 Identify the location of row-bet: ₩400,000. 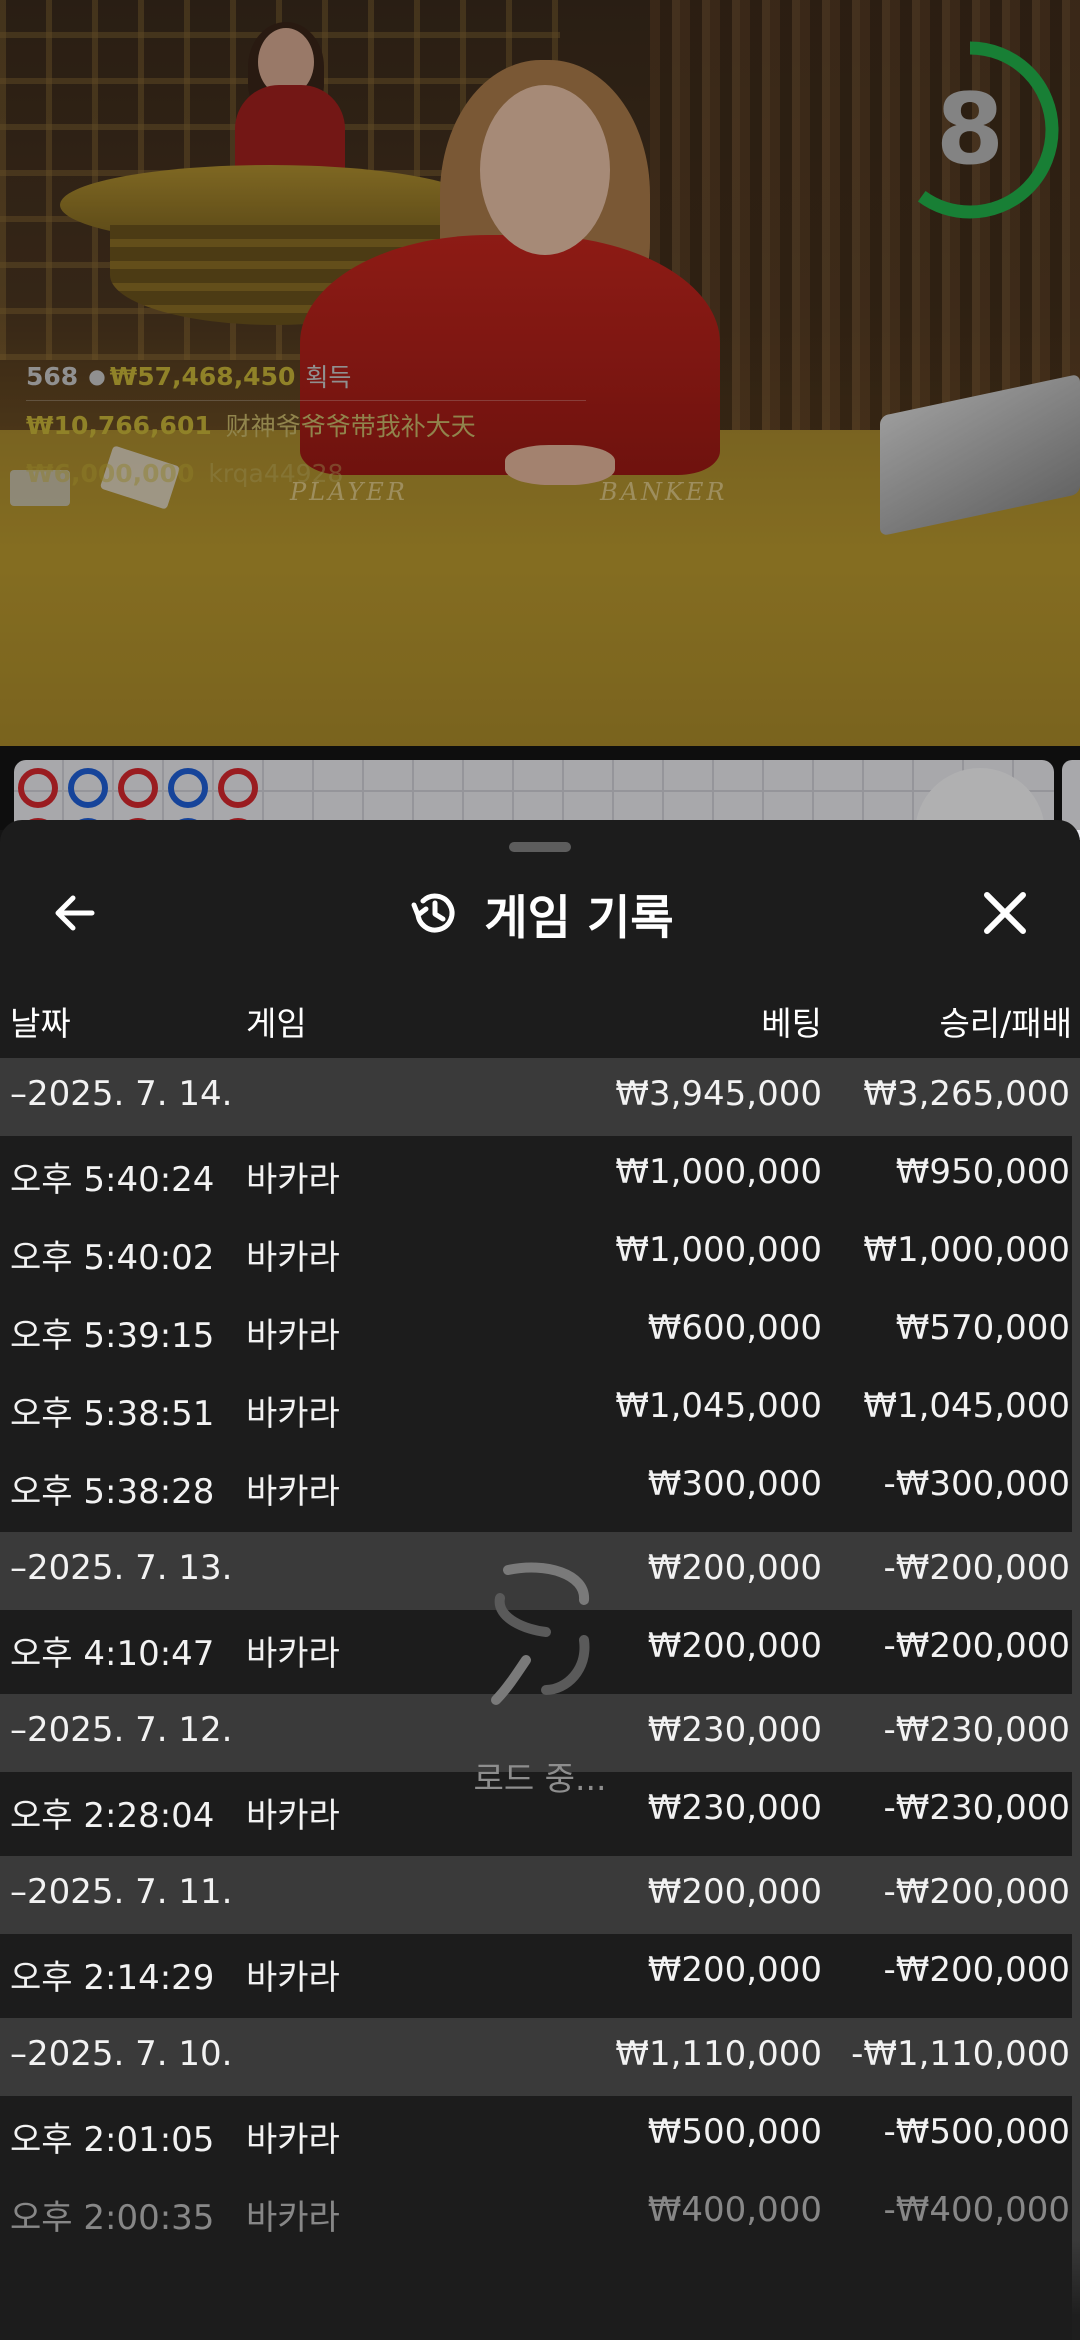
(734, 2210).